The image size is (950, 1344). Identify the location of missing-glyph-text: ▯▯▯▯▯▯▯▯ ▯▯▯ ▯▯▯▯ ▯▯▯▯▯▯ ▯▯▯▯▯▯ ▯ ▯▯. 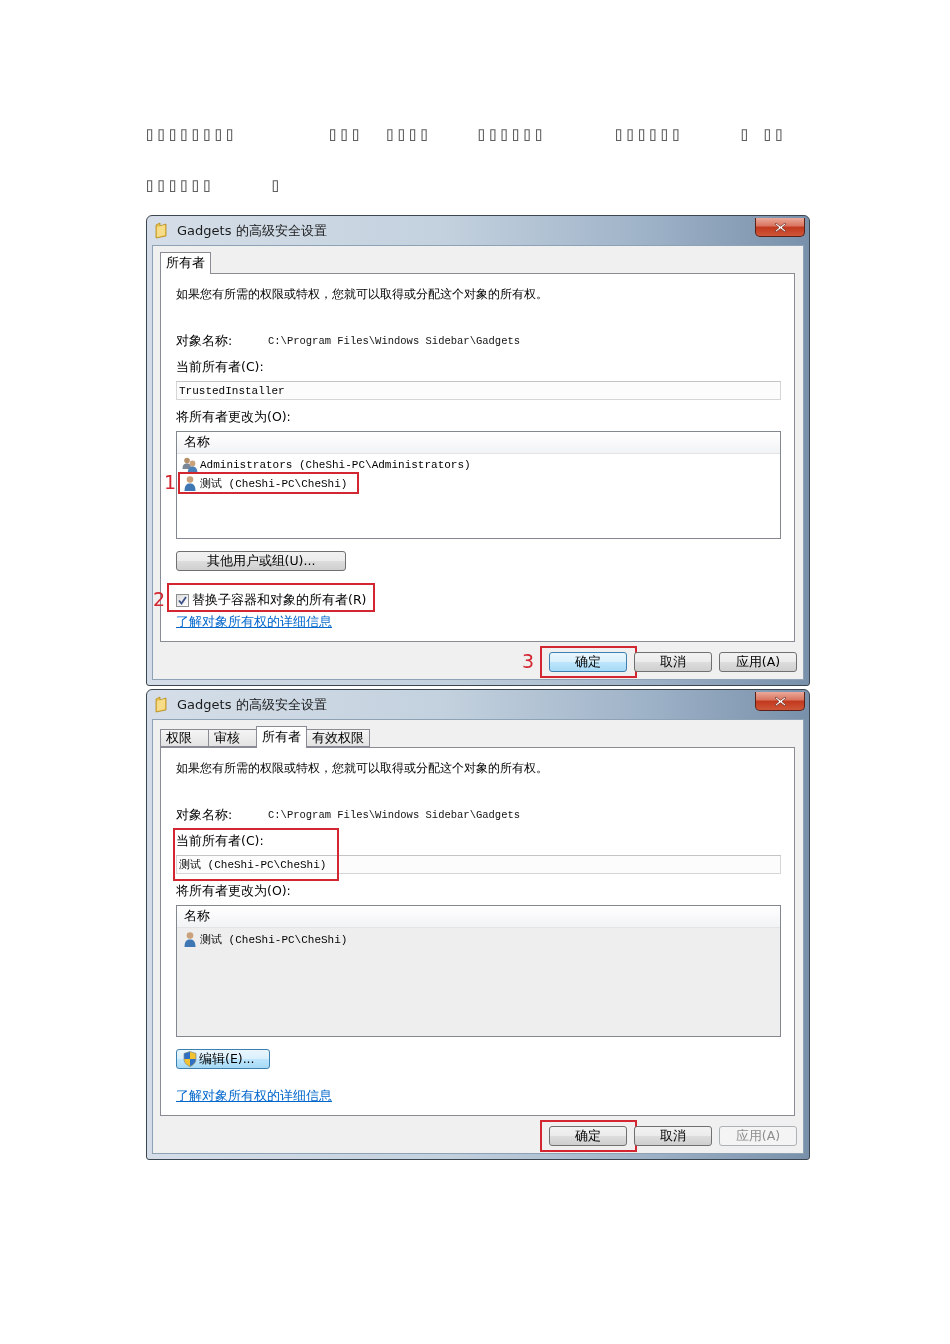
(464, 133).